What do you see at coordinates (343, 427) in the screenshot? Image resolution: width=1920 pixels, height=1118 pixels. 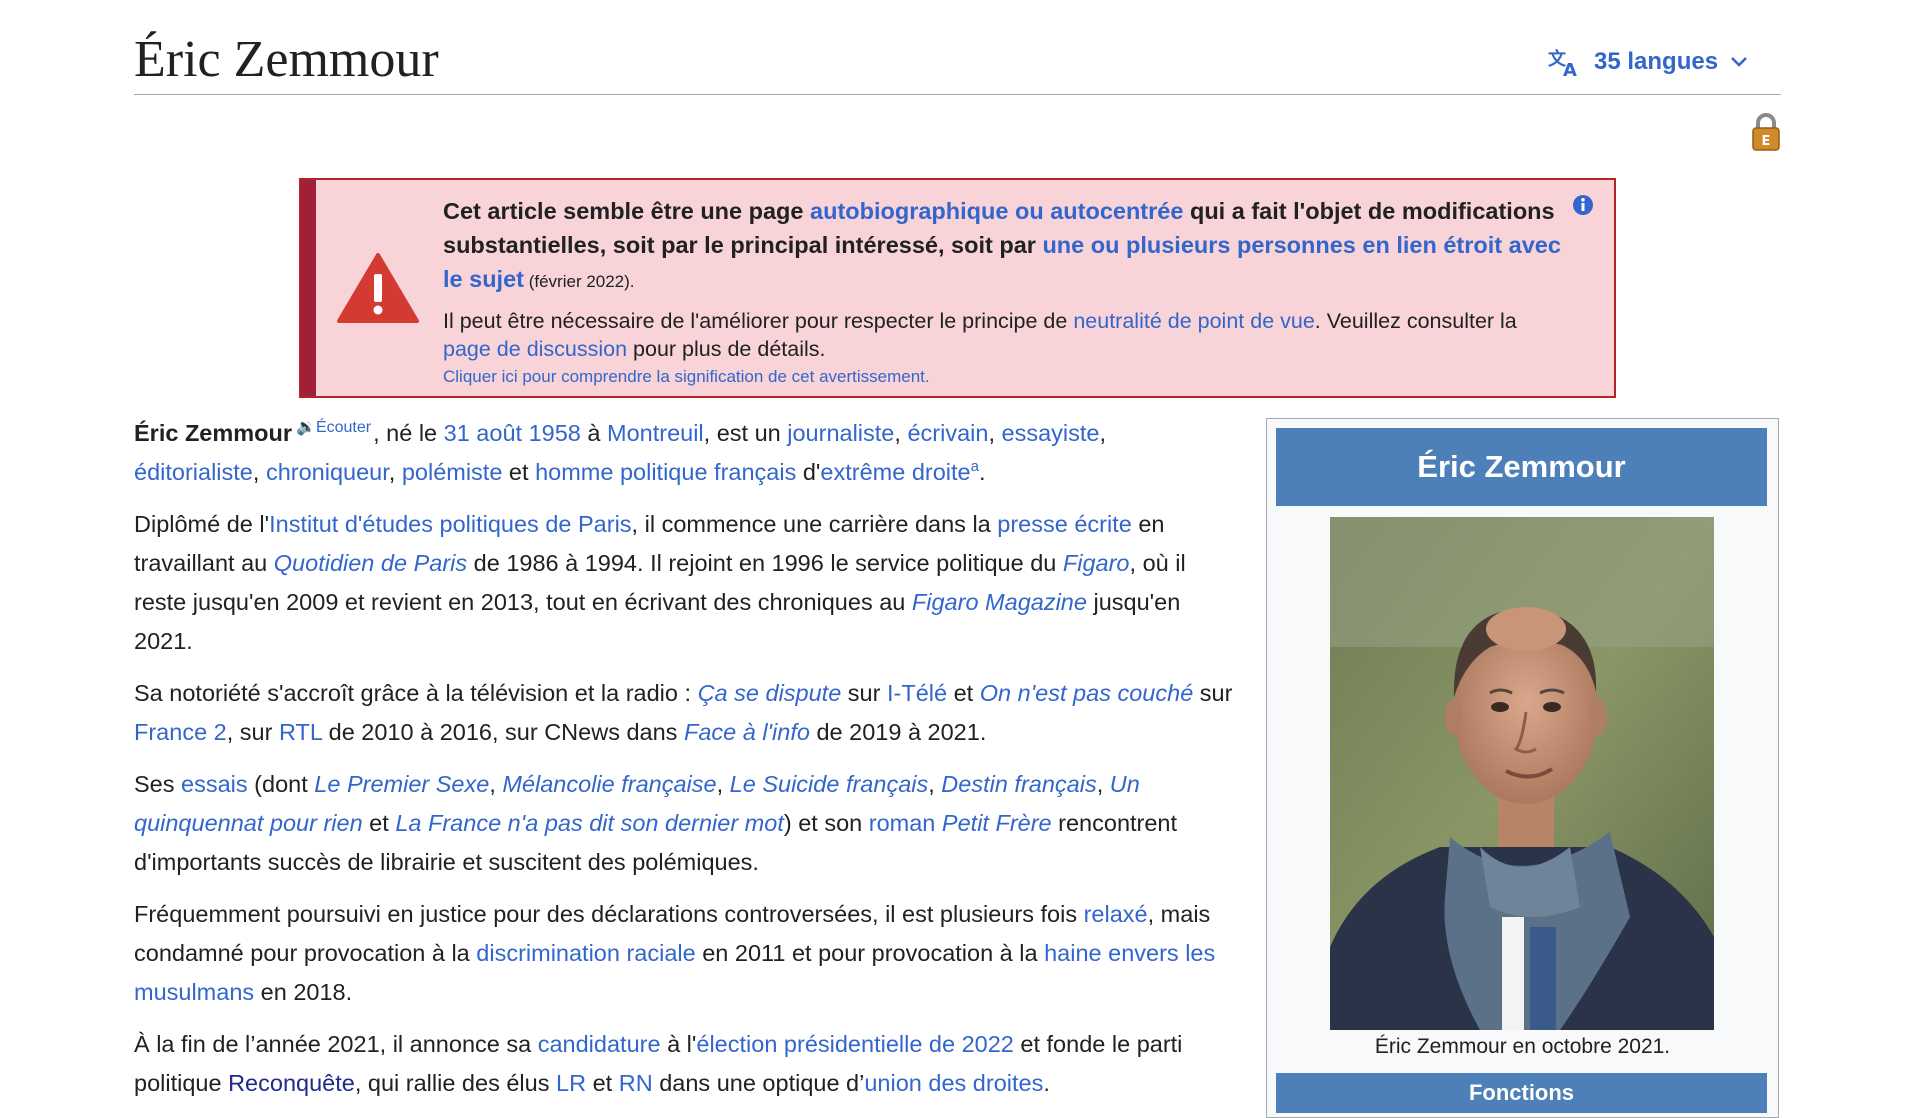 I see `listen-link: Écouter` at bounding box center [343, 427].